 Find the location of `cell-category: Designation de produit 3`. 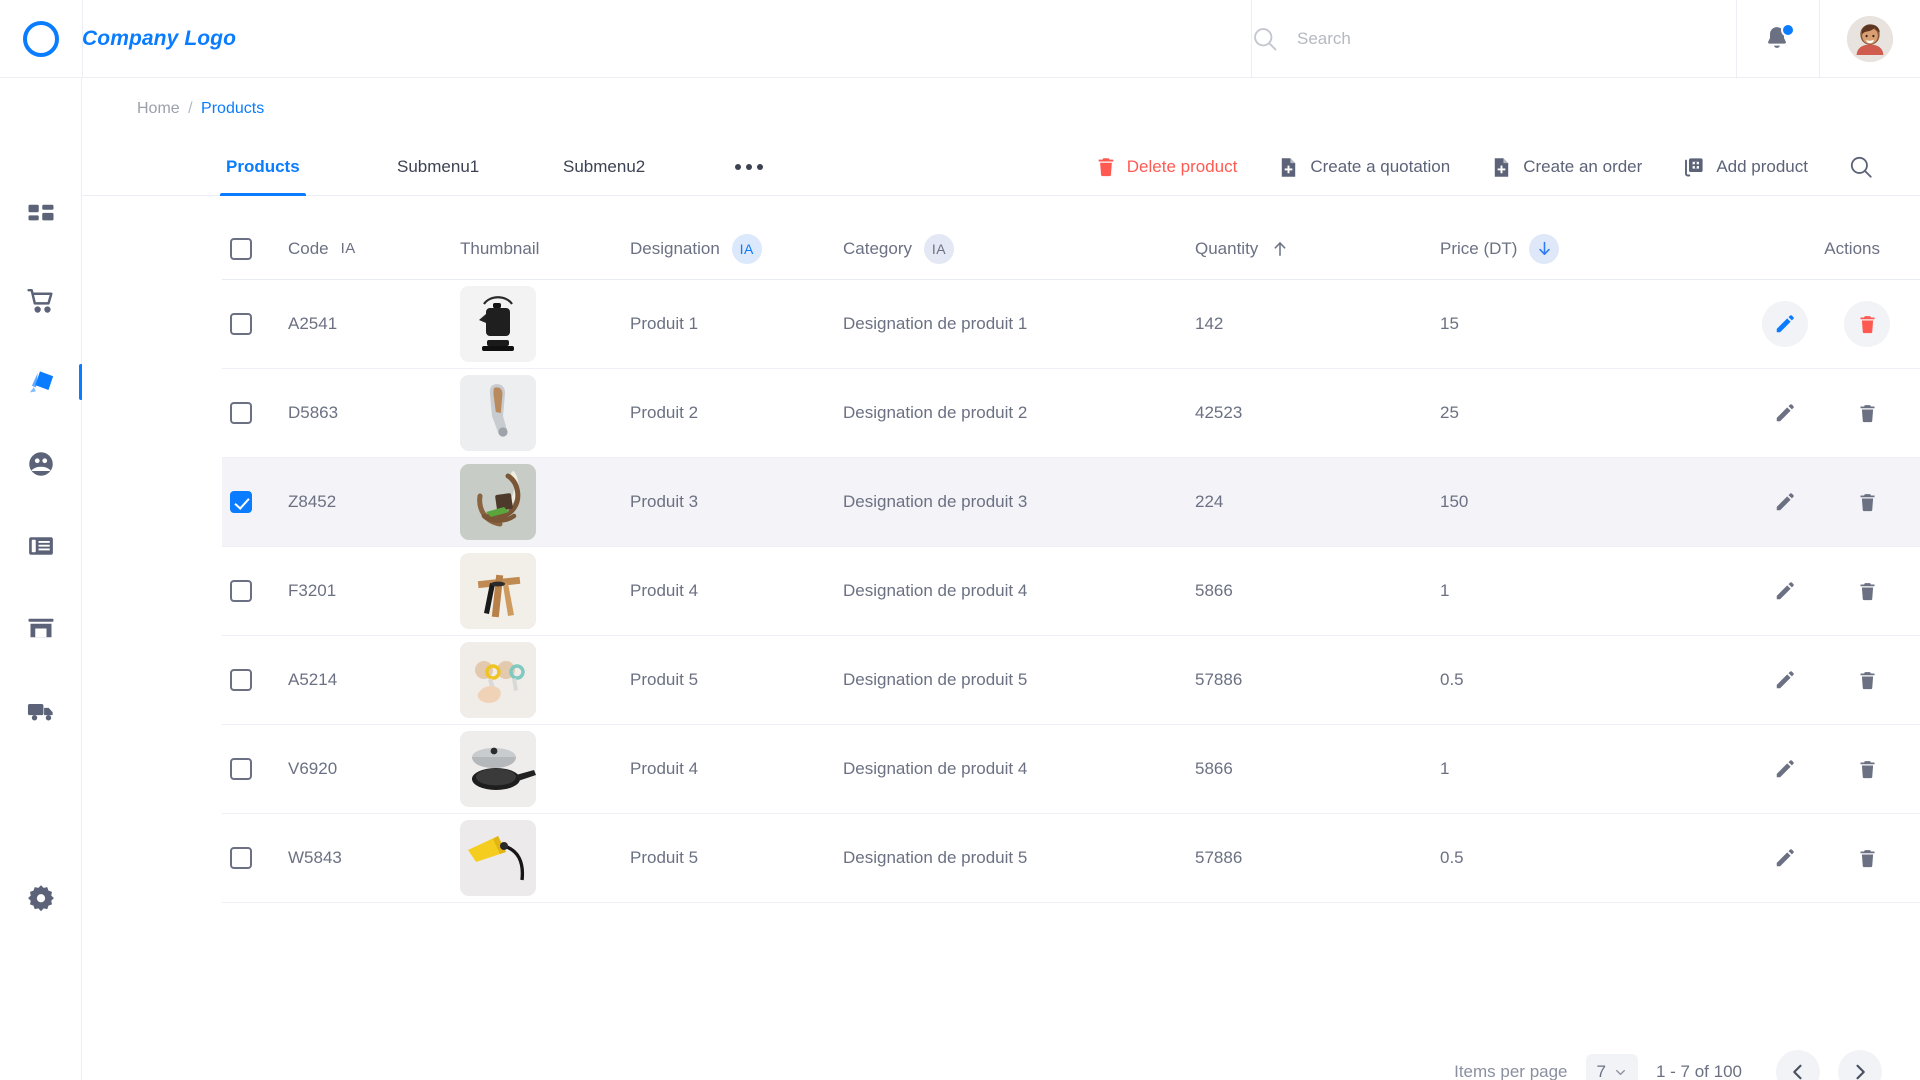

cell-category: Designation de produit 3 is located at coordinates (935, 501).